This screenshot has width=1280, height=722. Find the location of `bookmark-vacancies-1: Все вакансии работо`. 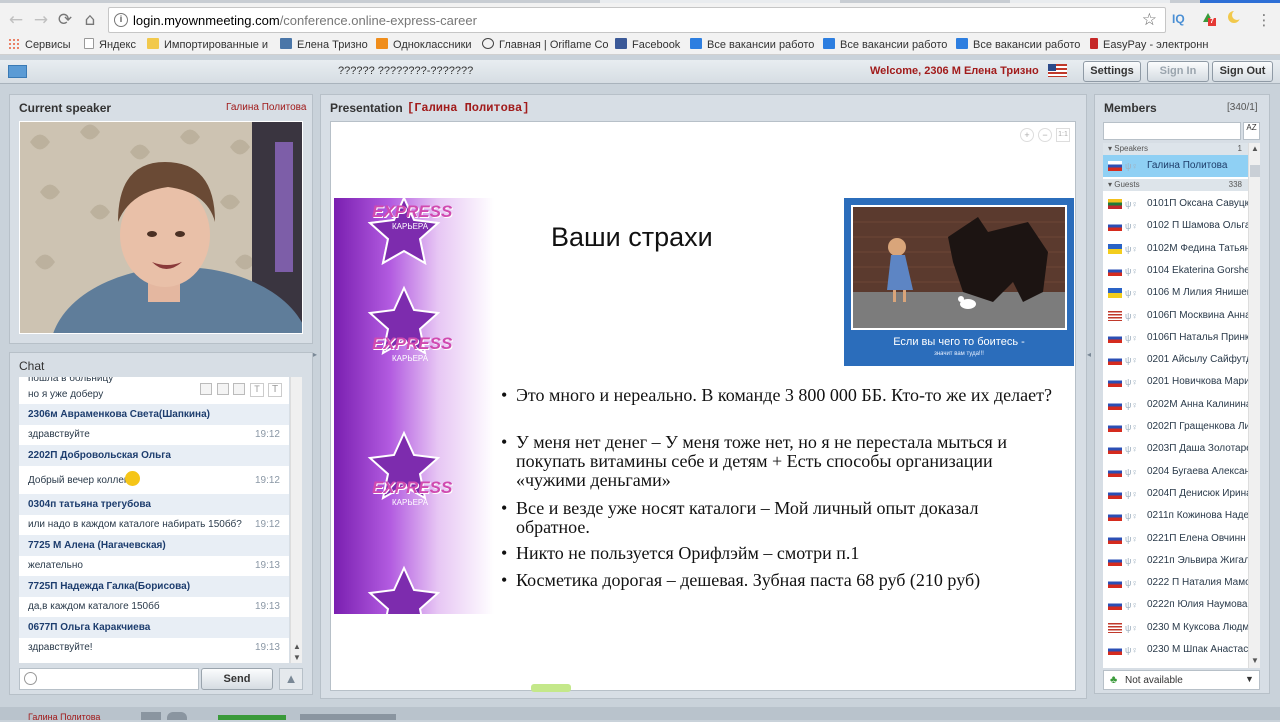

bookmark-vacancies-1: Все вакансии работо is located at coordinates (752, 45).